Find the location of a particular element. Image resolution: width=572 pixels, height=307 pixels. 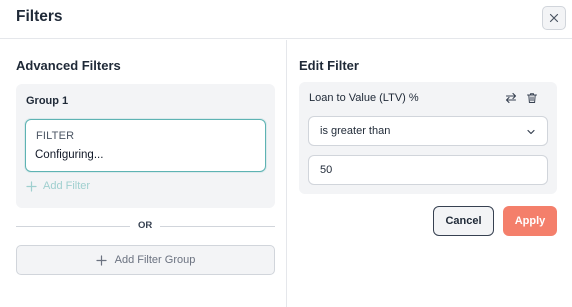

trash-icon is located at coordinates (532, 98).